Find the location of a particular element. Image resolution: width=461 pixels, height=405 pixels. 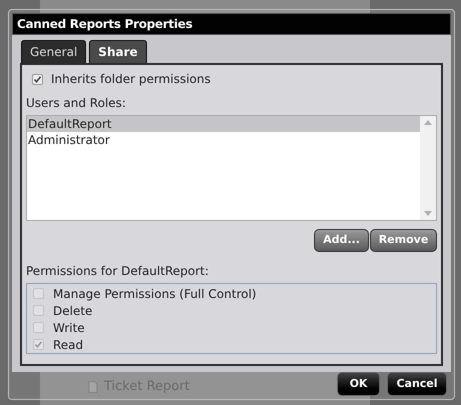

checkbox-label: Inherits folder permissions is located at coordinates (131, 79).